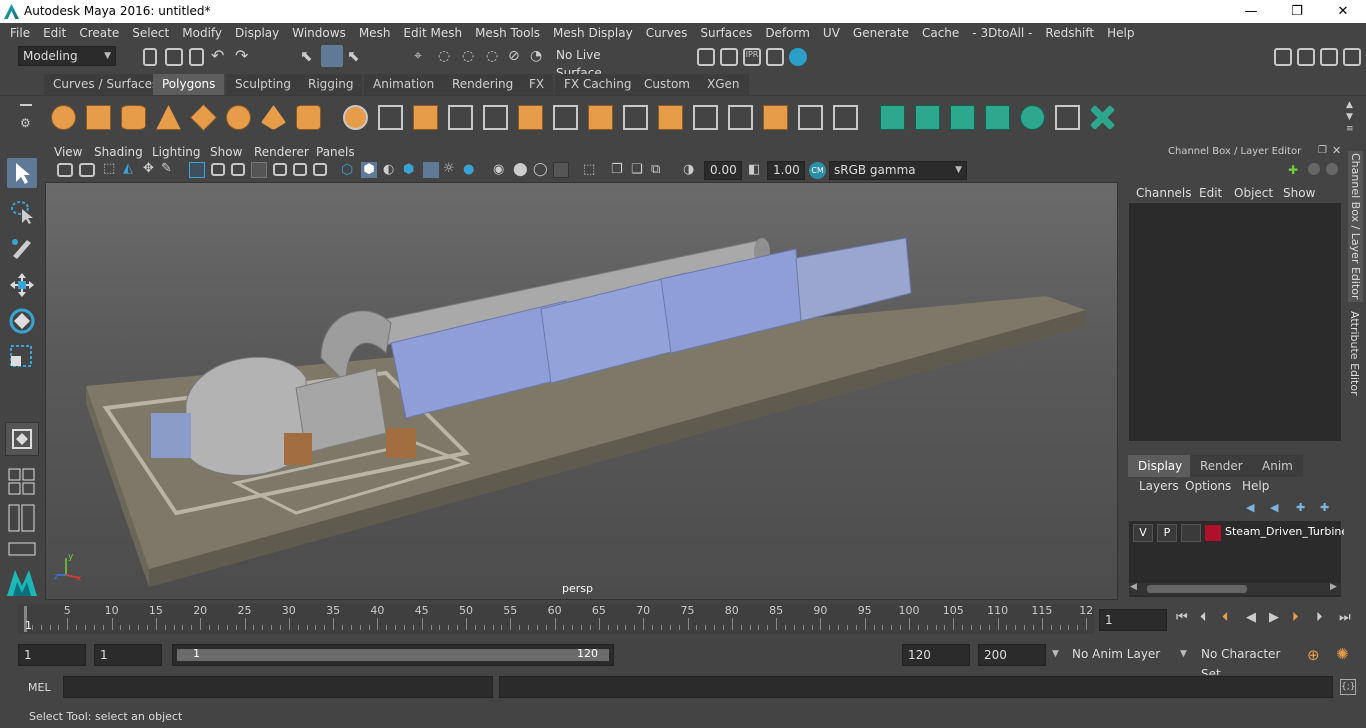 The image size is (1366, 728). Describe the element at coordinates (150, 57) in the screenshot. I see `new-scene-icon` at that location.